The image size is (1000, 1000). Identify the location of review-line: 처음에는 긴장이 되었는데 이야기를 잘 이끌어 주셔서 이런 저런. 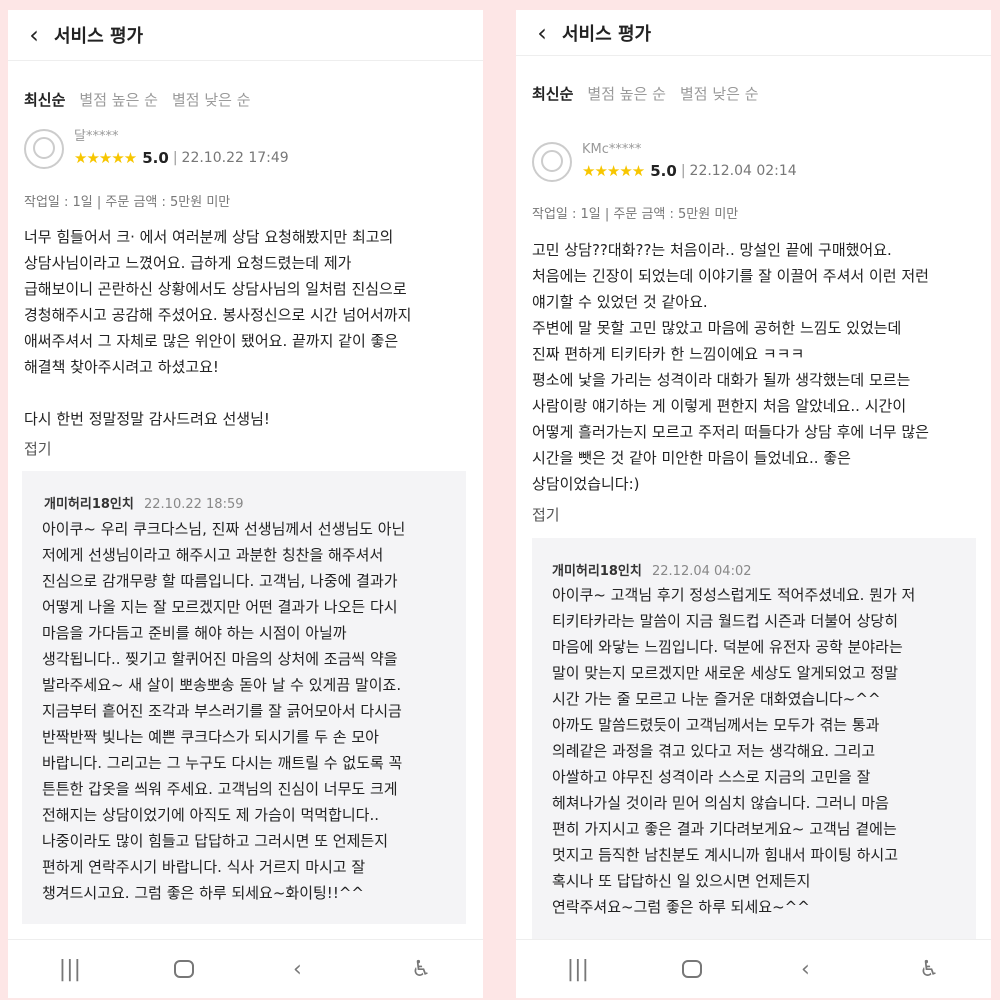
(730, 276).